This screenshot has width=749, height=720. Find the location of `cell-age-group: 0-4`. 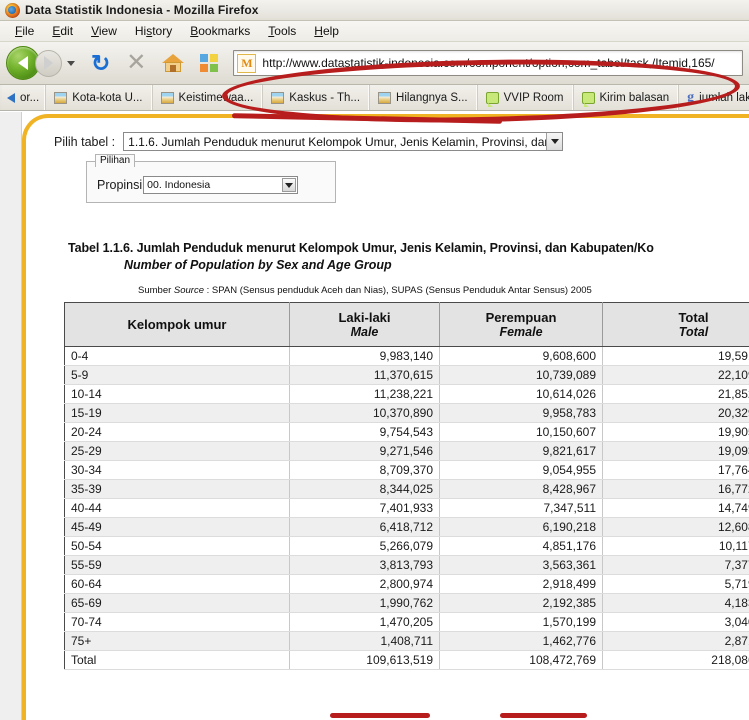

cell-age-group: 0-4 is located at coordinates (177, 356).